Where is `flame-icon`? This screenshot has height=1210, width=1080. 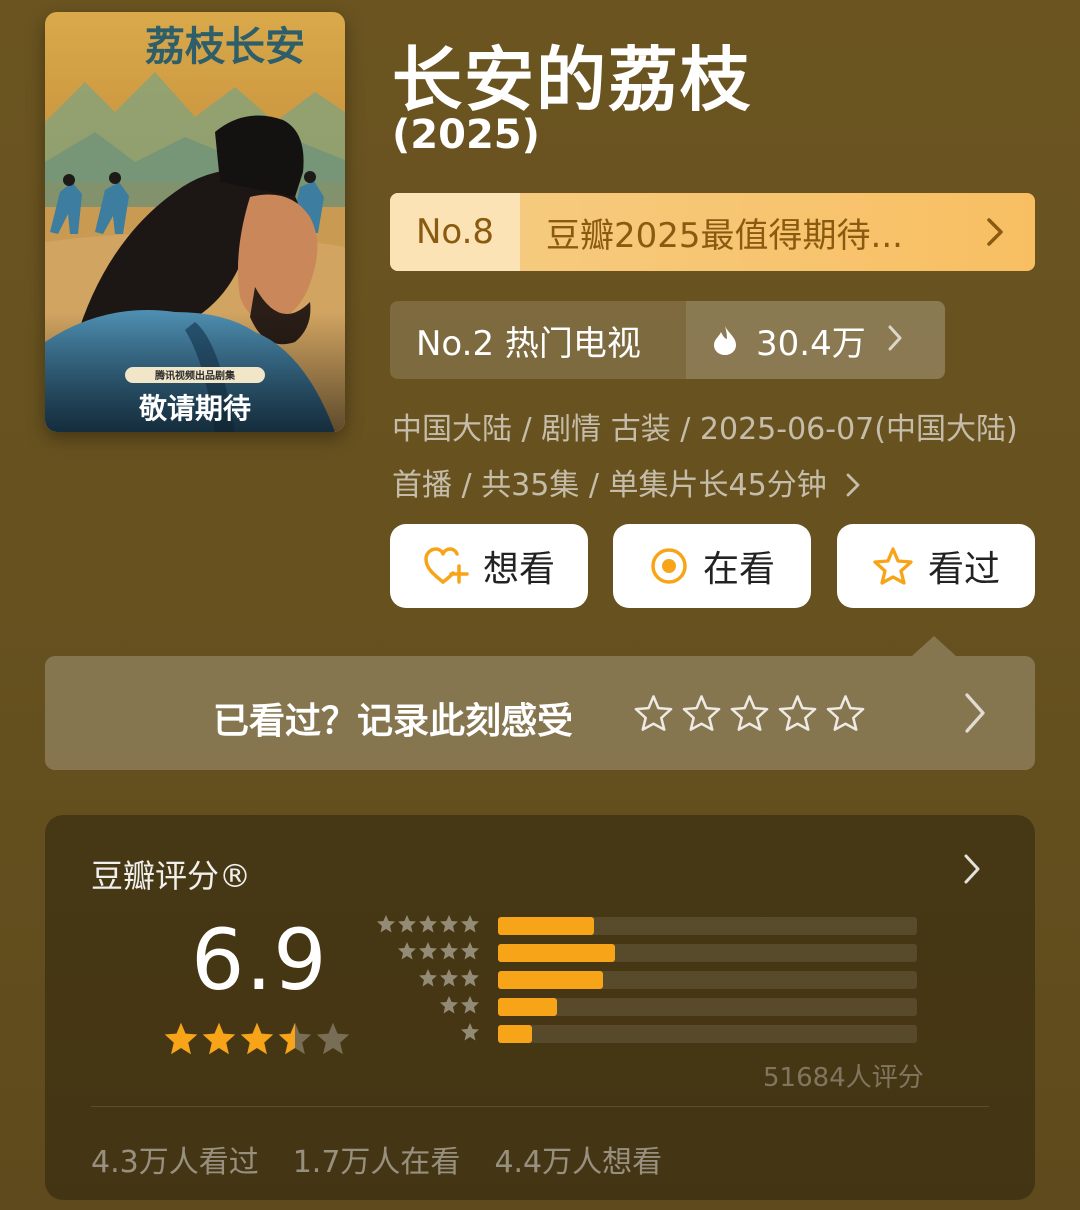 flame-icon is located at coordinates (725, 340).